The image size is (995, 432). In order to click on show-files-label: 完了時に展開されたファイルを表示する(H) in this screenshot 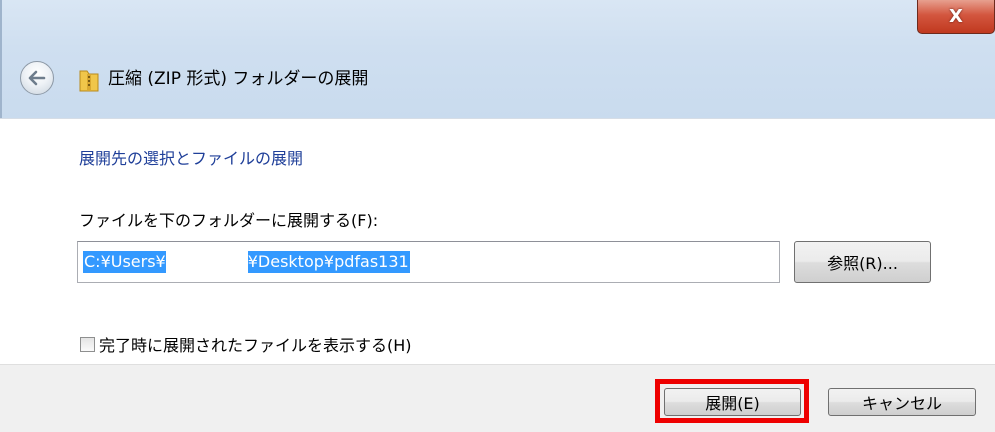, I will do `click(255, 344)`.